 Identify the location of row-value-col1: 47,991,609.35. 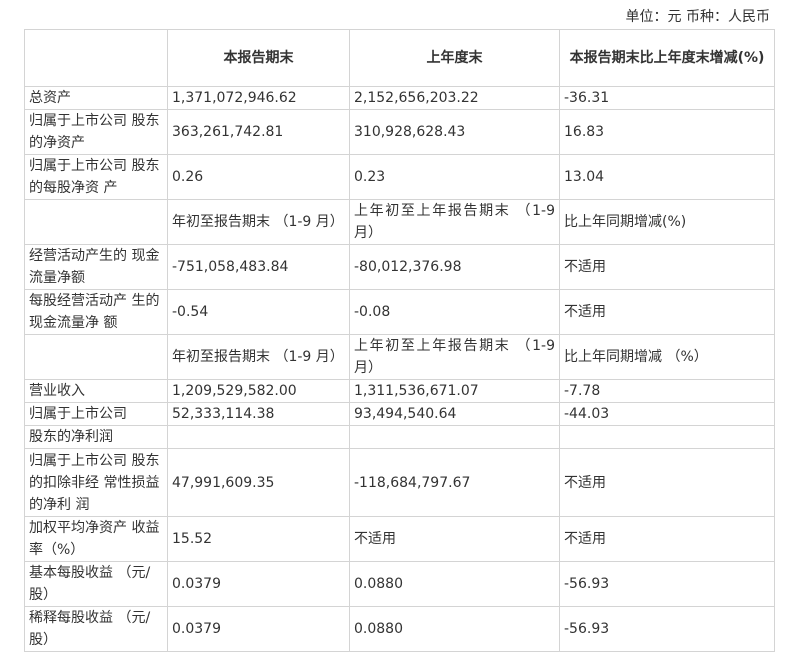
(258, 482).